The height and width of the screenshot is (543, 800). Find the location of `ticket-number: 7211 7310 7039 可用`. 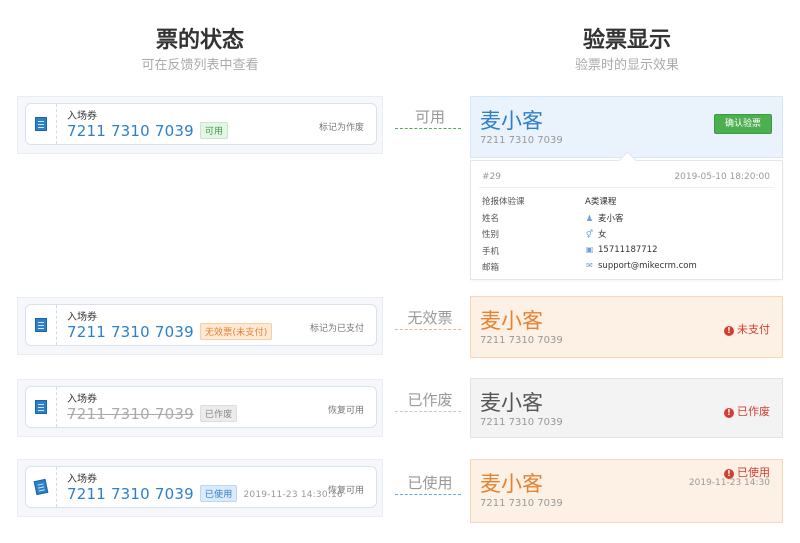

ticket-number: 7211 7310 7039 可用 is located at coordinates (148, 131).